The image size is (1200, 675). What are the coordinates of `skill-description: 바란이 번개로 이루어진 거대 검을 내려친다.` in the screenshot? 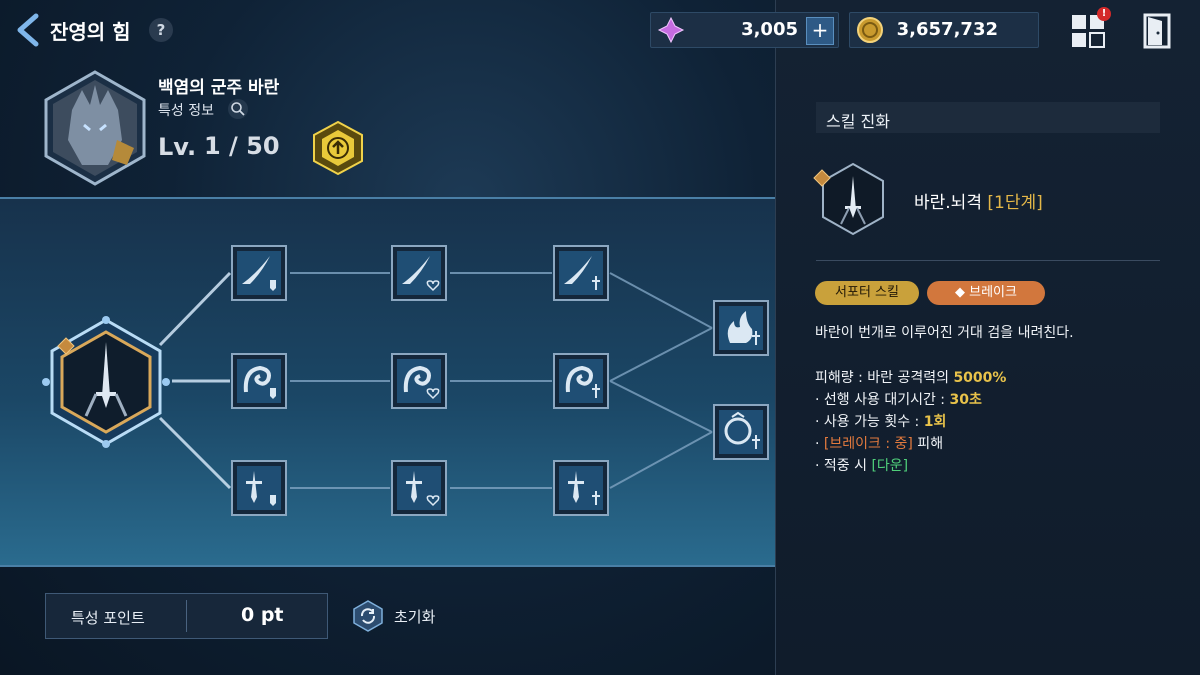 It's located at (944, 333).